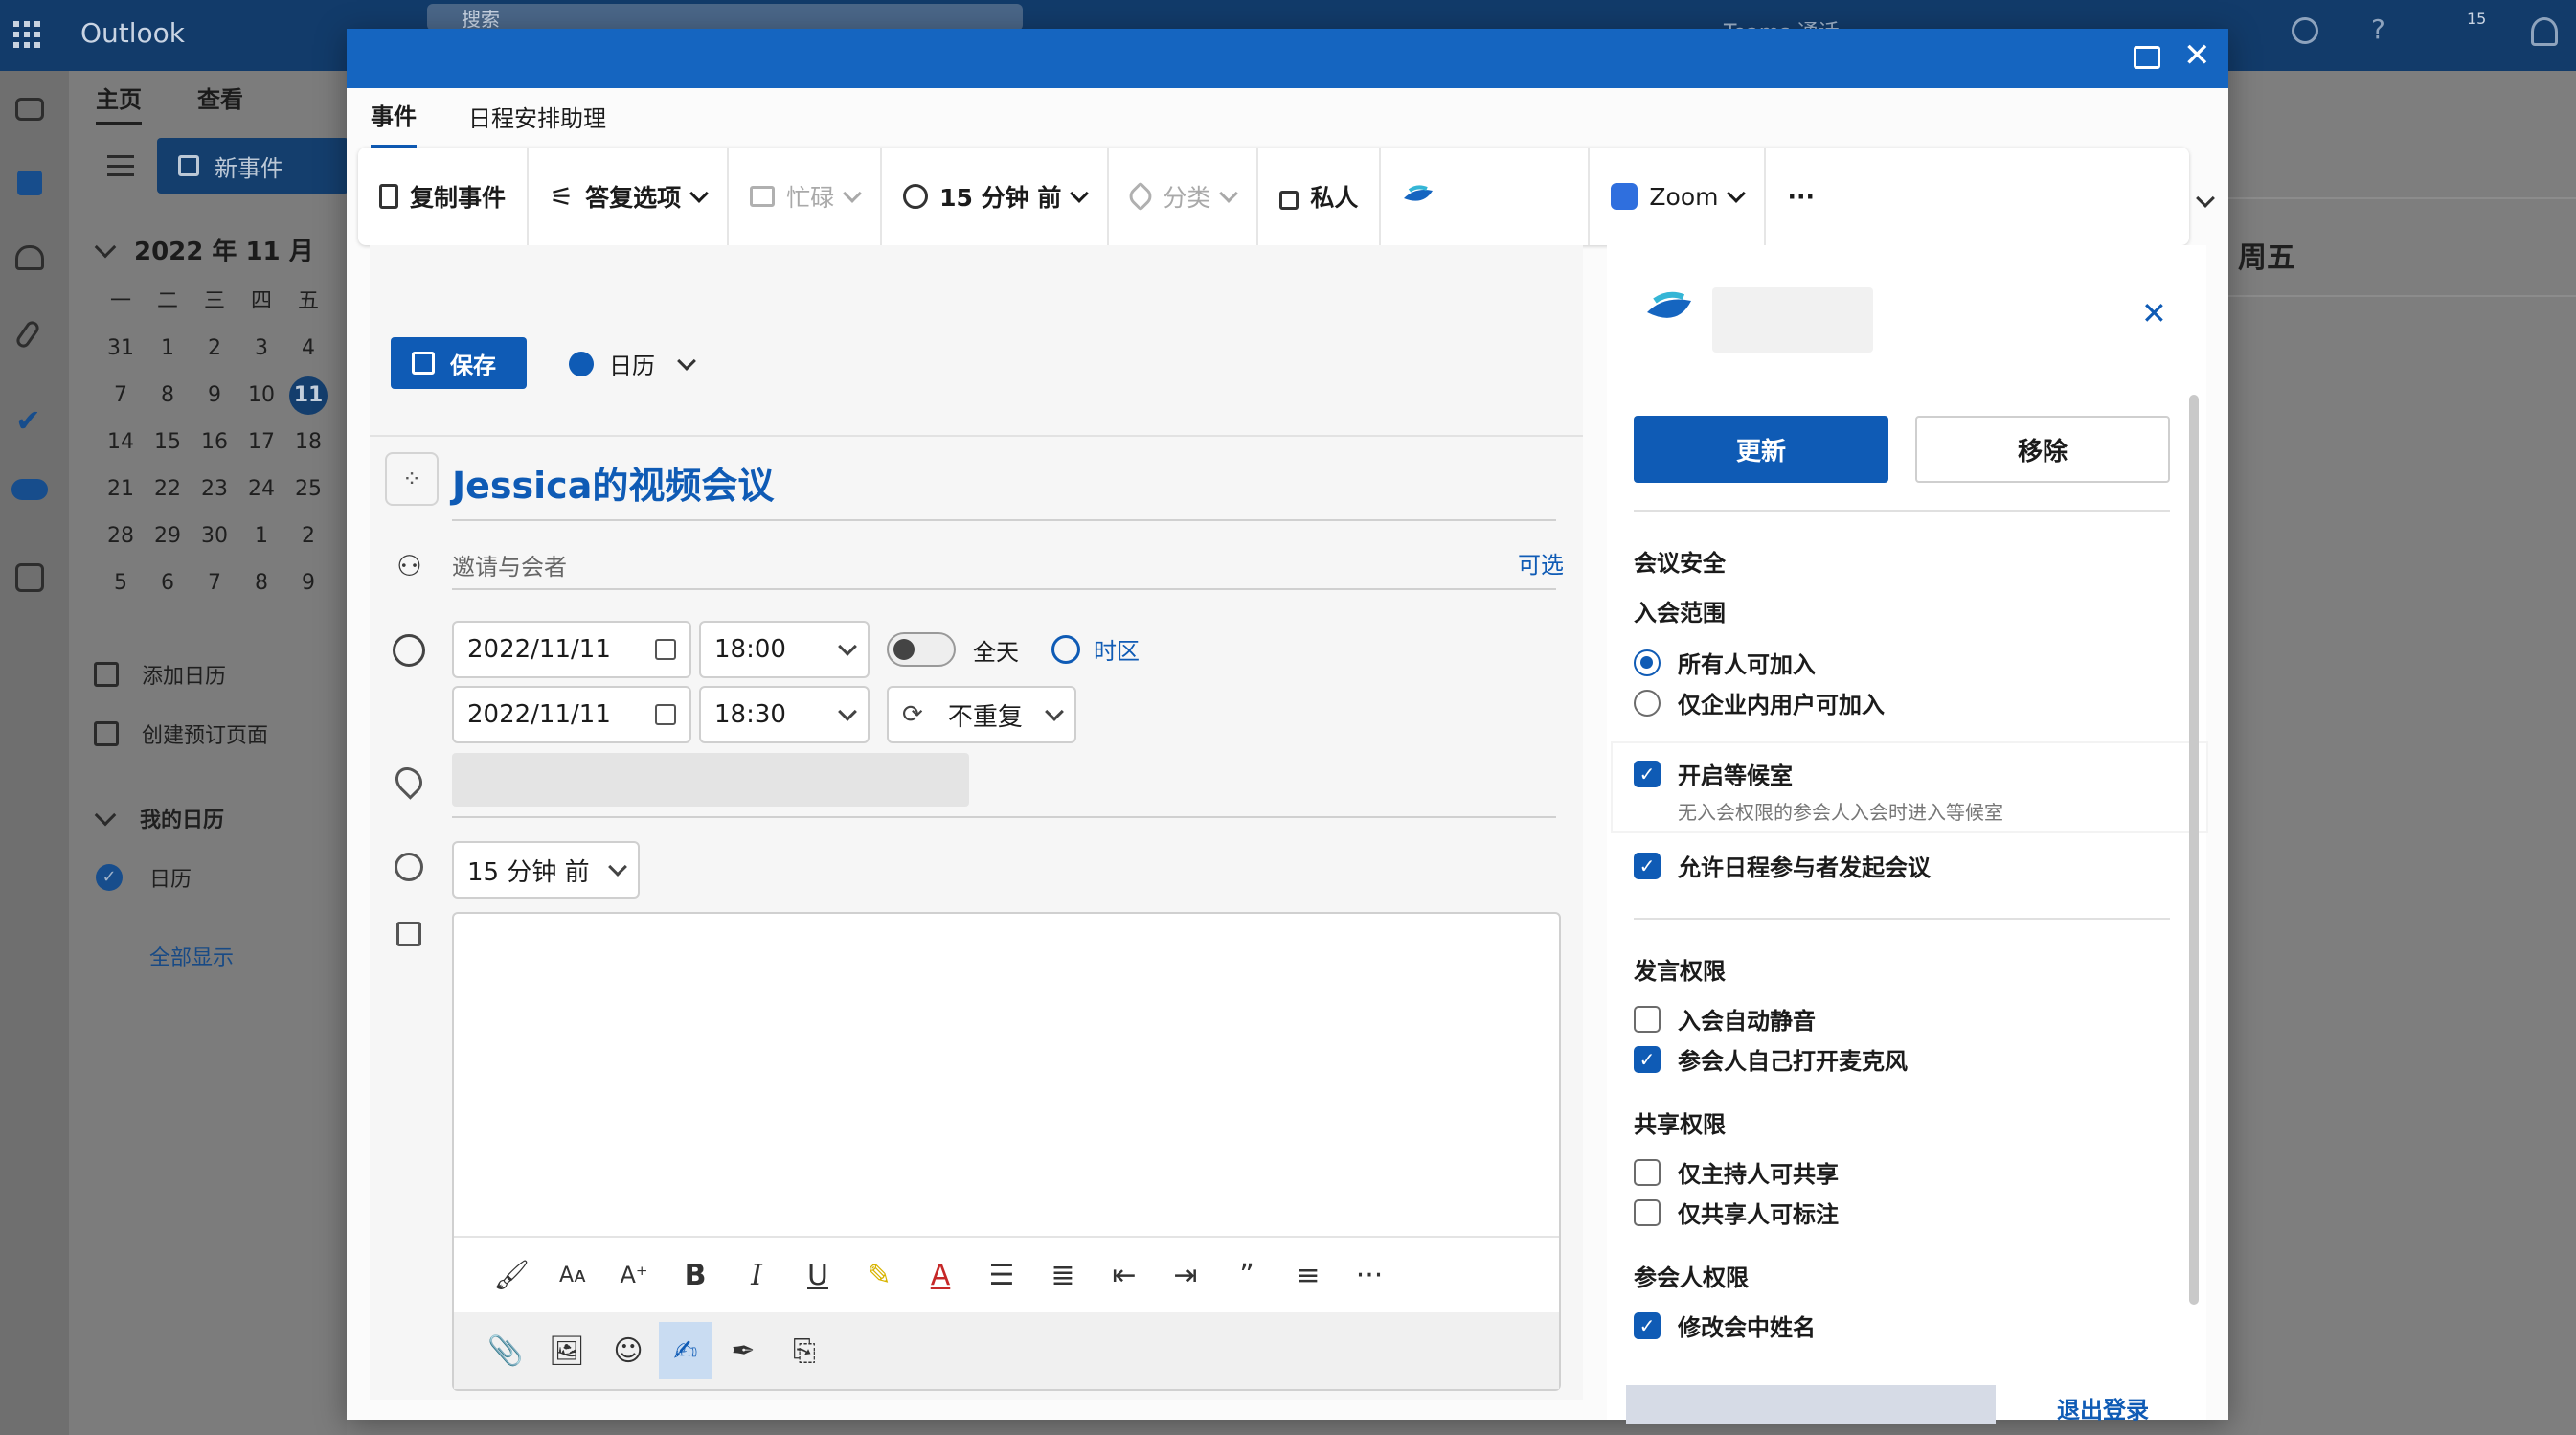 The width and height of the screenshot is (2576, 1435). What do you see at coordinates (167, 396) in the screenshot?
I see `calendar-day-cell: 8` at bounding box center [167, 396].